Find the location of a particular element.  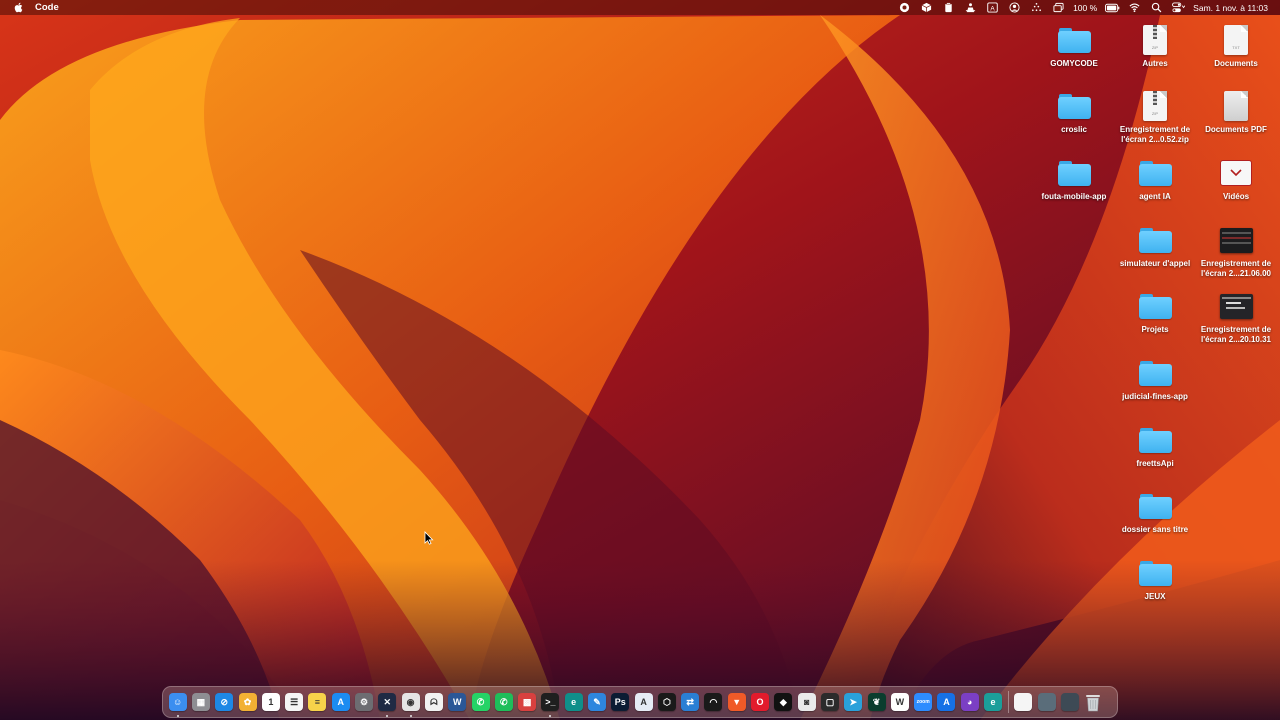

dock-app-wikipedia: W is located at coordinates (899, 702).